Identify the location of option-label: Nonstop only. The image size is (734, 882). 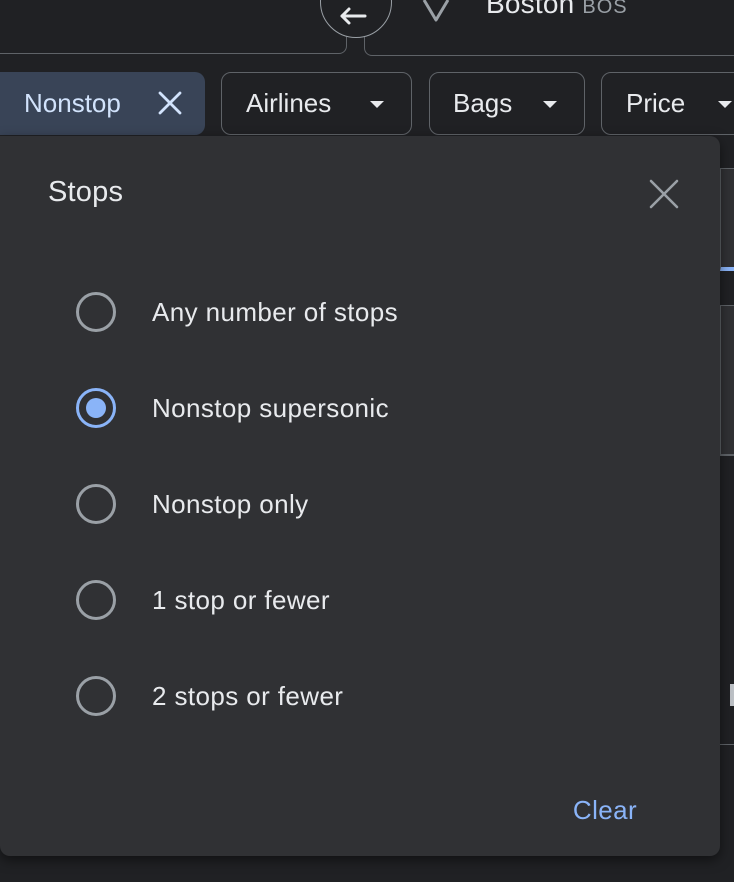
(230, 503).